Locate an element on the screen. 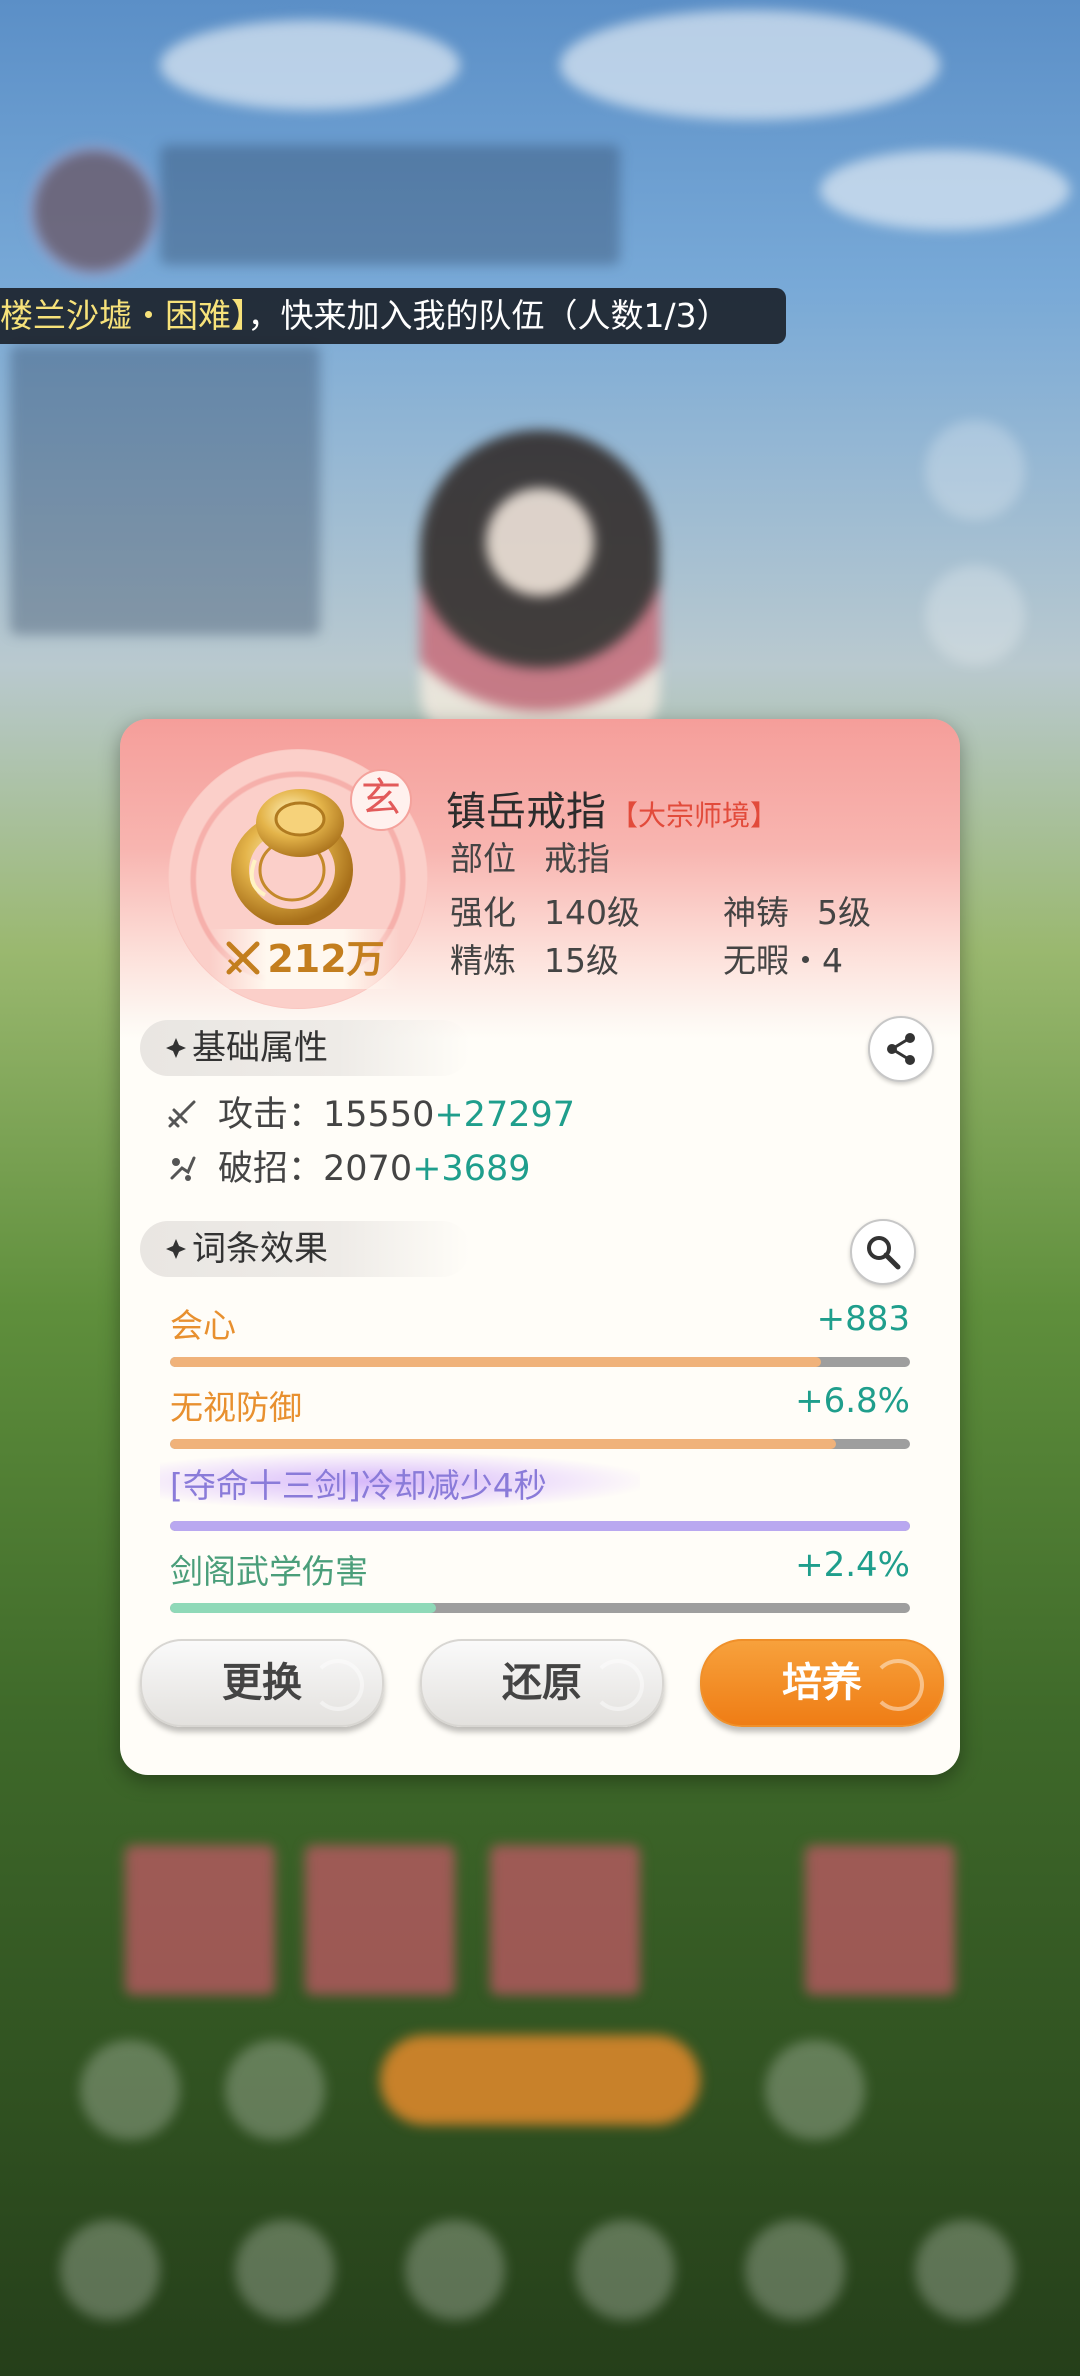  restore-button: 还原 is located at coordinates (542, 1683).